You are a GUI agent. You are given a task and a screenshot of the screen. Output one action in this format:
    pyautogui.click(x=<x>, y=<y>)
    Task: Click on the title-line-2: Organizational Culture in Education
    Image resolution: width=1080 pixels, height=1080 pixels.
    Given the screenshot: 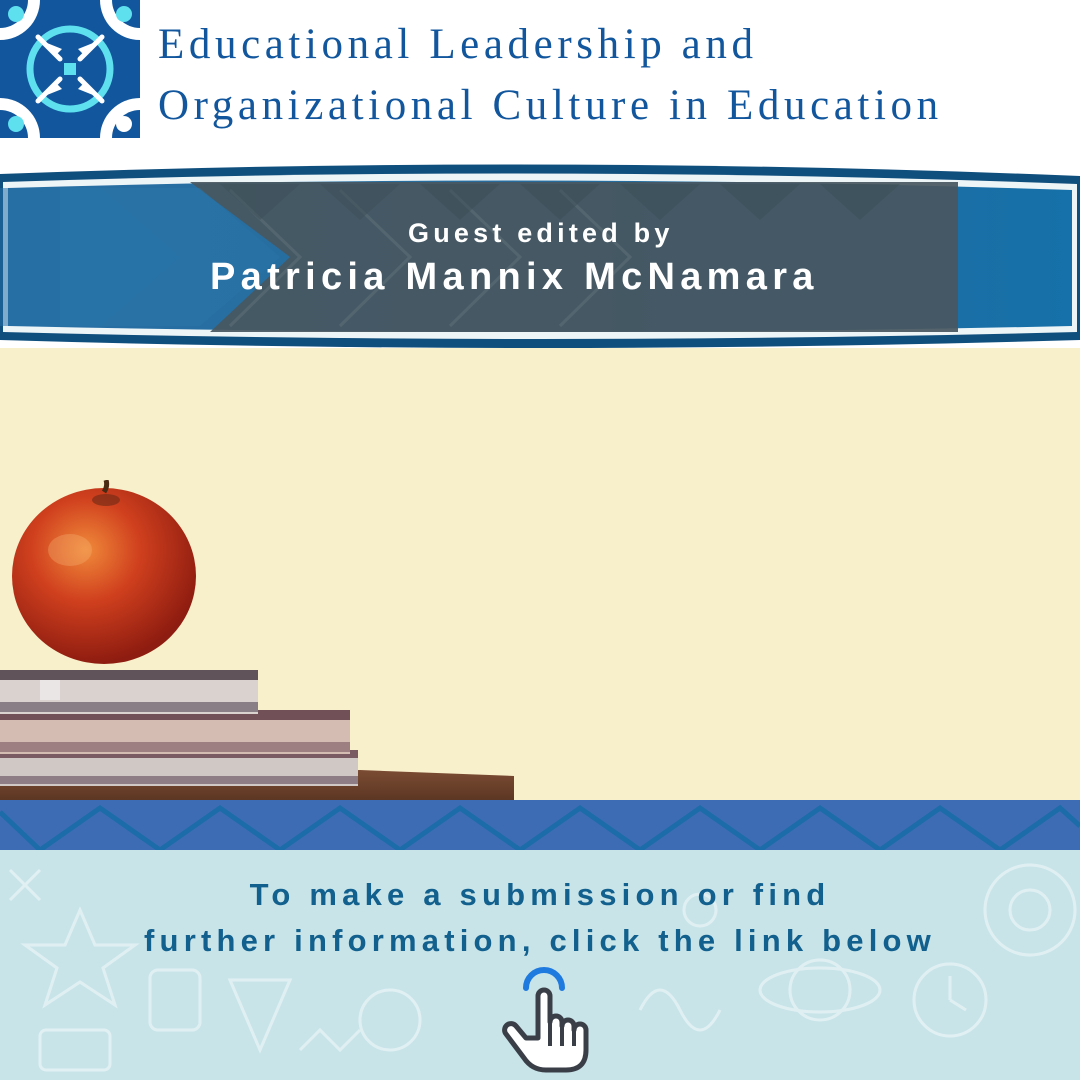 What is the action you would take?
    pyautogui.click(x=550, y=105)
    